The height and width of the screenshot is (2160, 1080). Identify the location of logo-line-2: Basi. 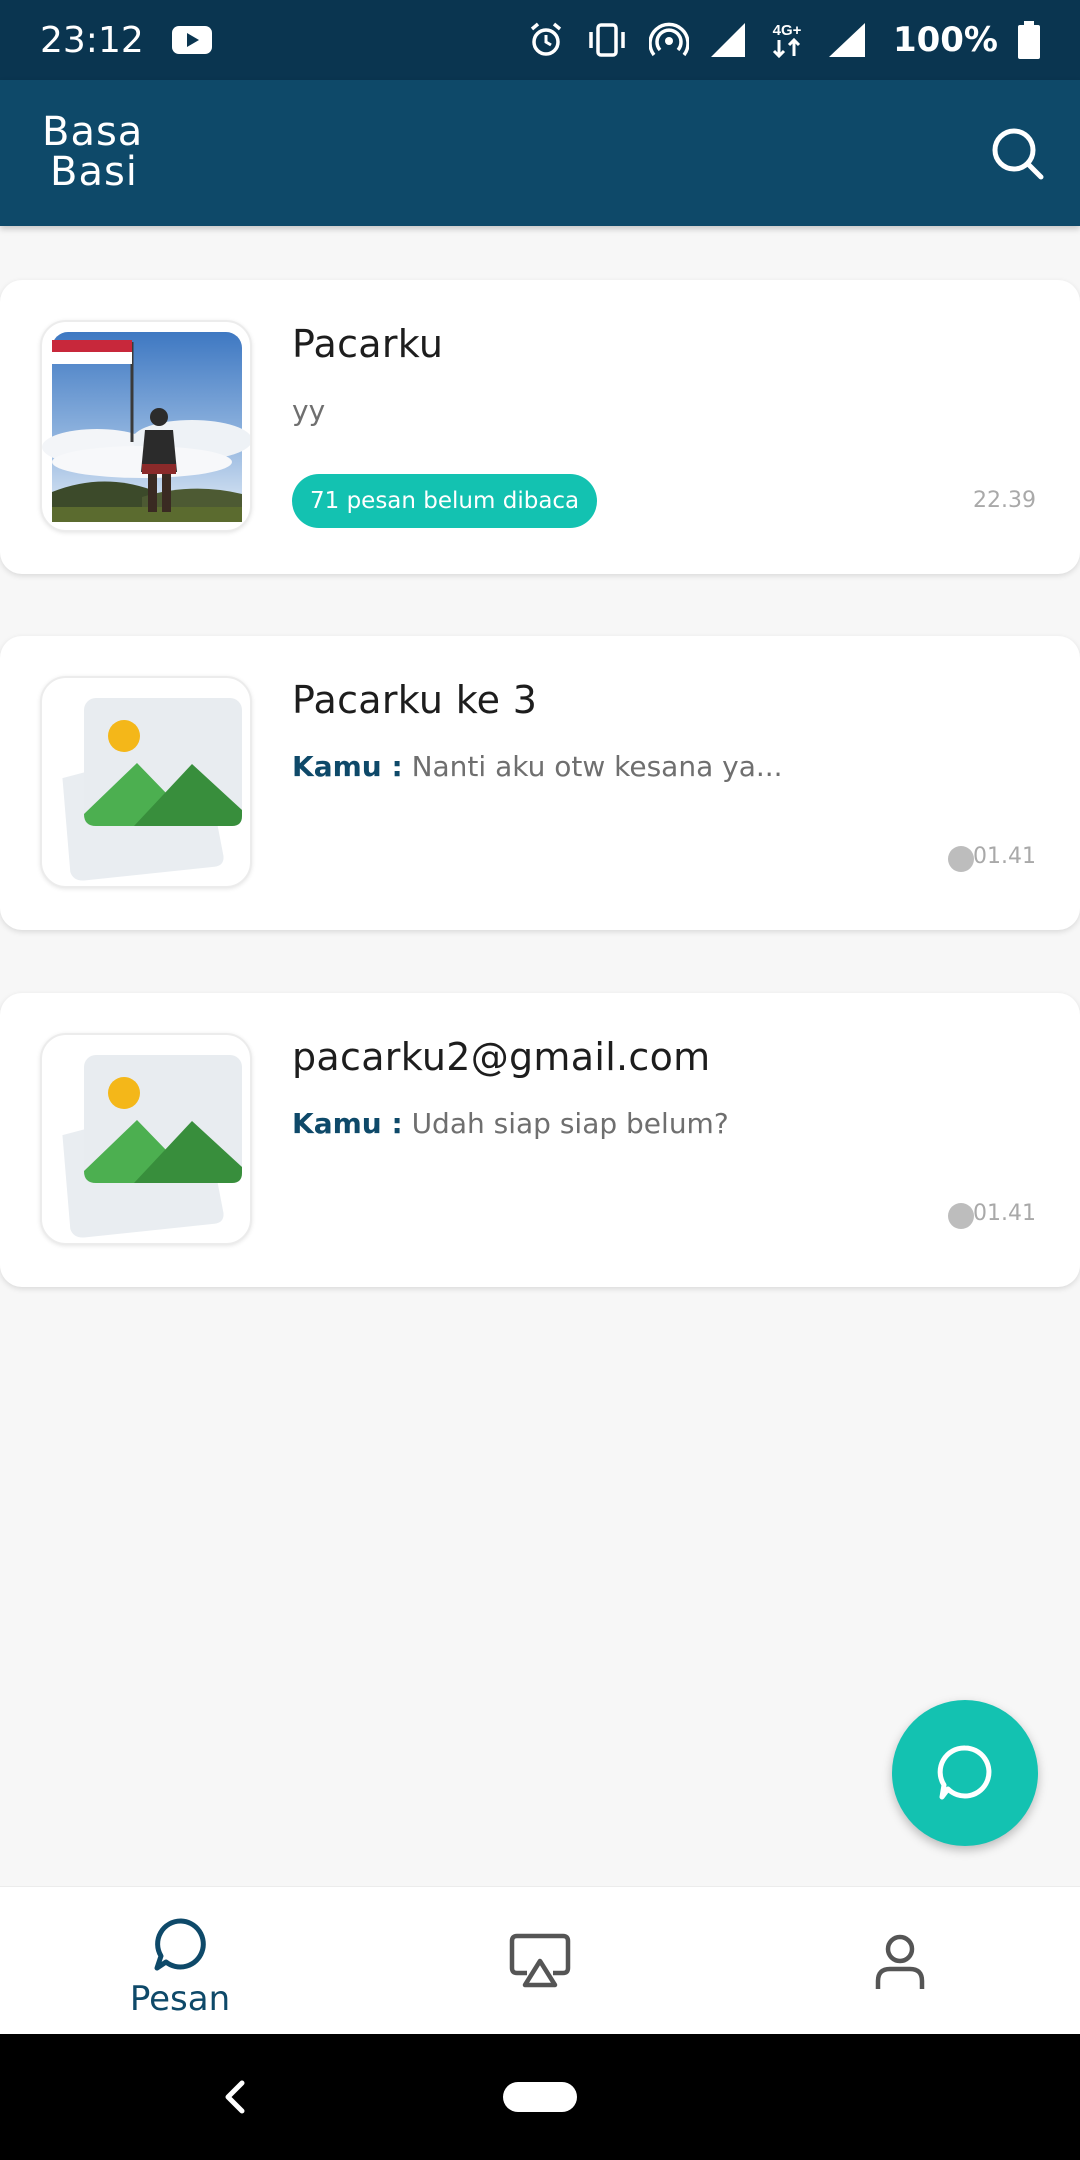
(94, 172).